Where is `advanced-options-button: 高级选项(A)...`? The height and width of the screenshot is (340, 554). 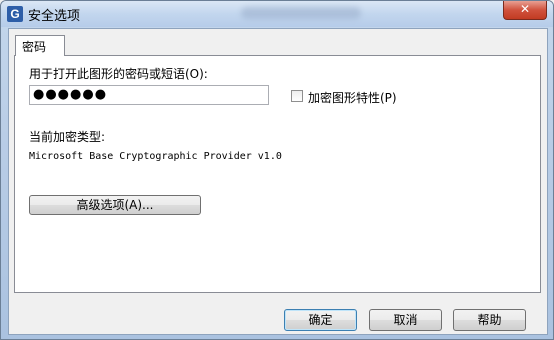 advanced-options-button: 高级选项(A)... is located at coordinates (115, 205).